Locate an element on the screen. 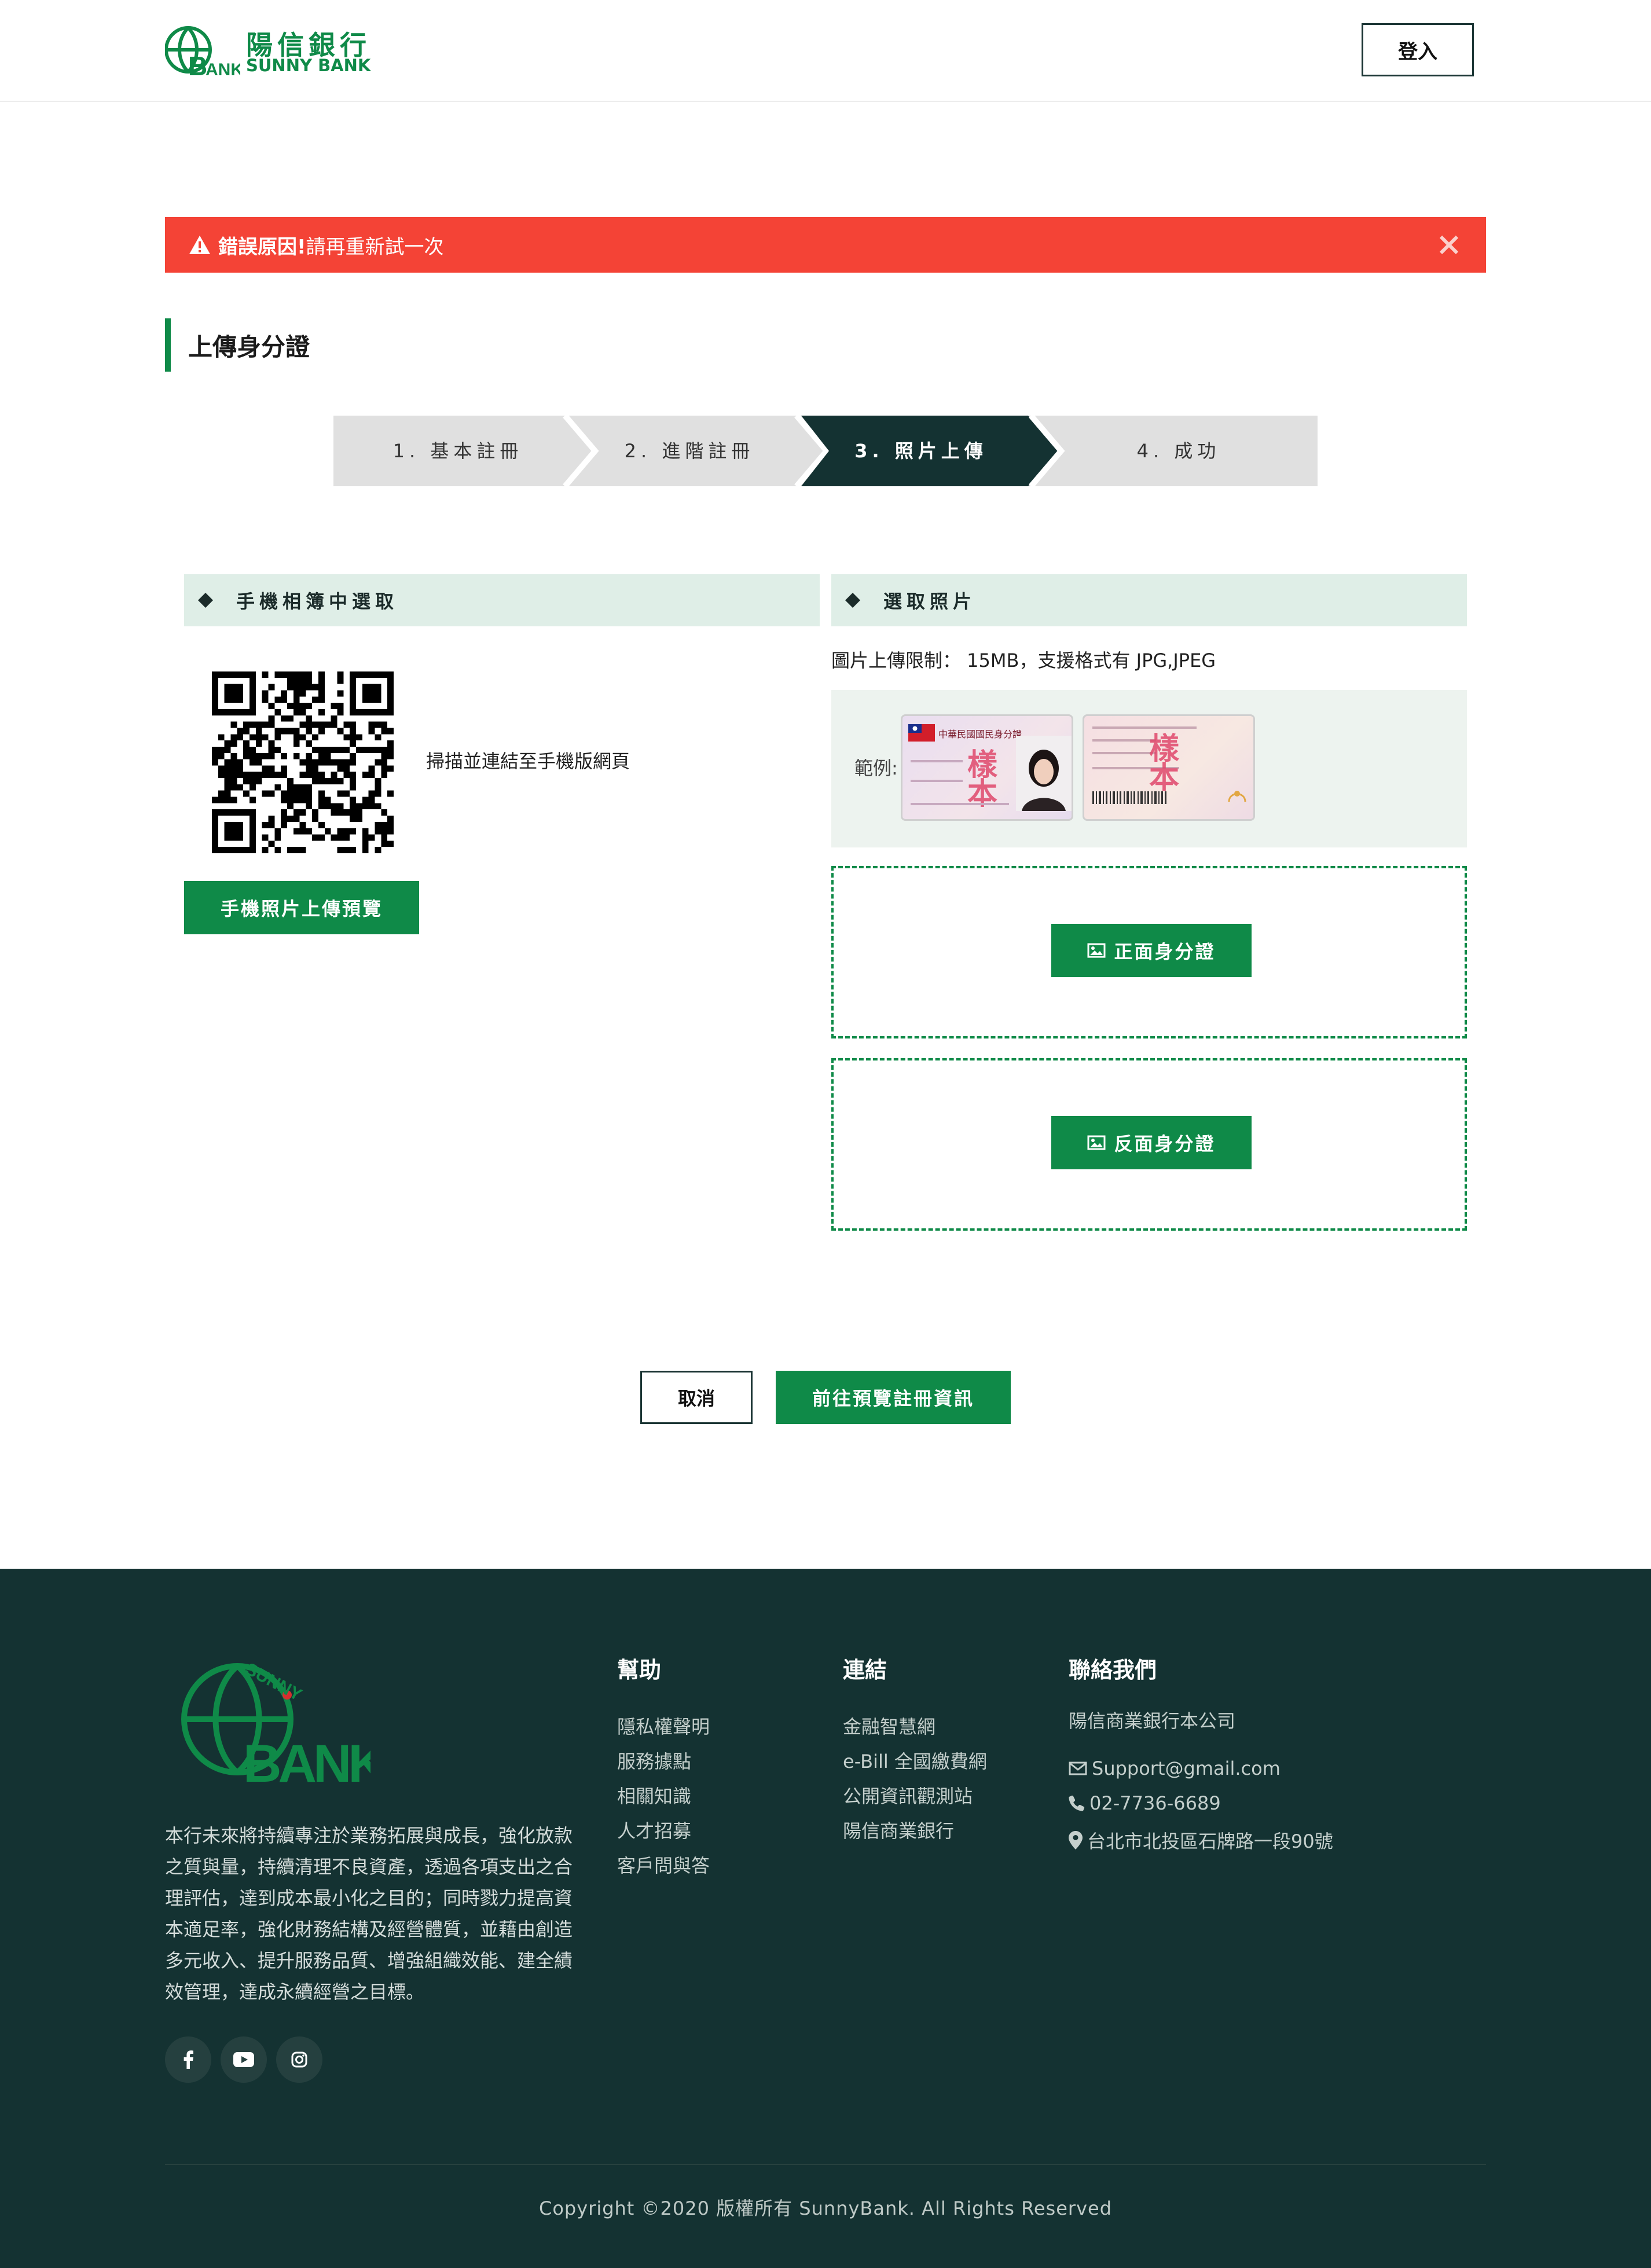  select-photo-title: 選取照片 is located at coordinates (930, 601).